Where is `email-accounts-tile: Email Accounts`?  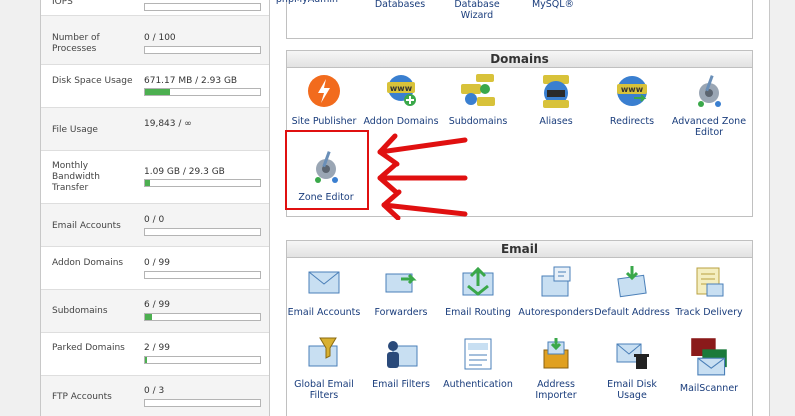 email-accounts-tile: Email Accounts is located at coordinates (324, 291).